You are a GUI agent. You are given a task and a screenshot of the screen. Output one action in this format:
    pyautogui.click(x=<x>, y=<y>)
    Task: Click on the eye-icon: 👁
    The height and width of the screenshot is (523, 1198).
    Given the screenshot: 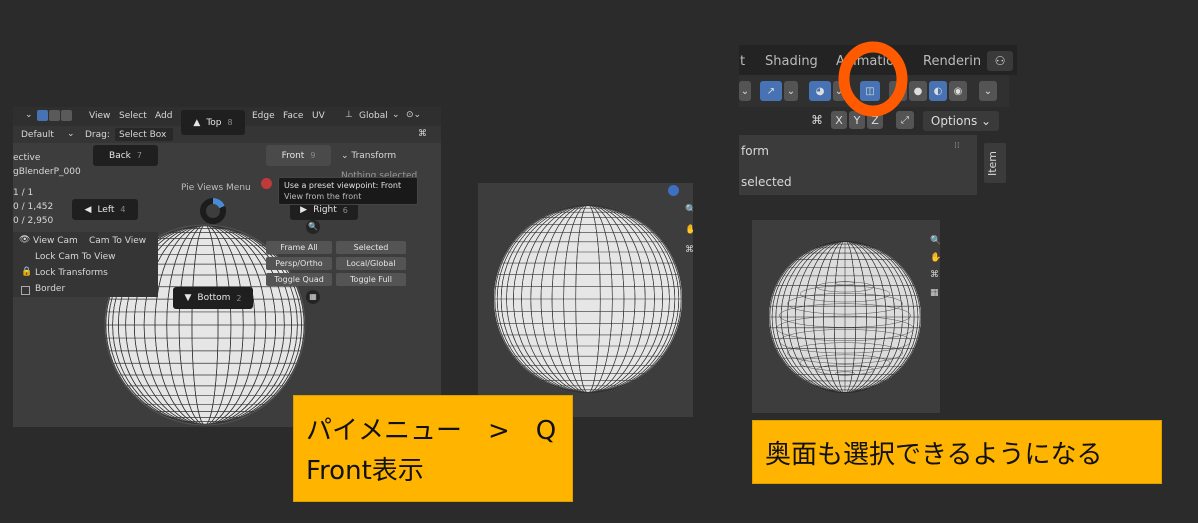 What is the action you would take?
    pyautogui.click(x=25, y=240)
    